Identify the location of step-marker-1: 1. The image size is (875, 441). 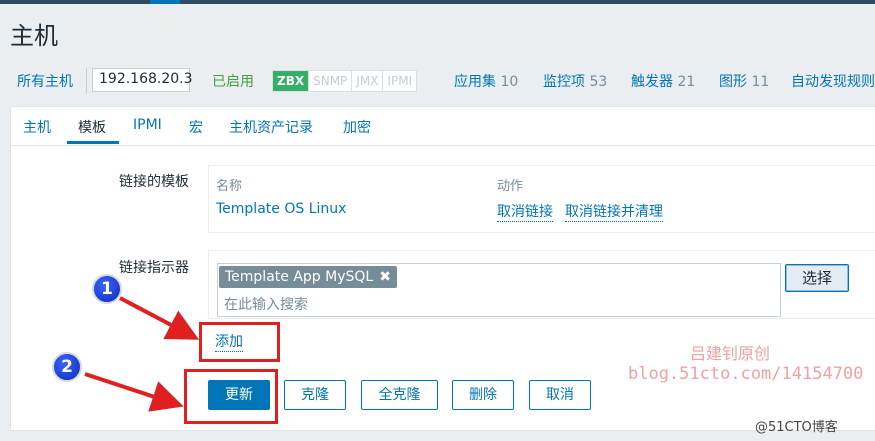
(107, 289).